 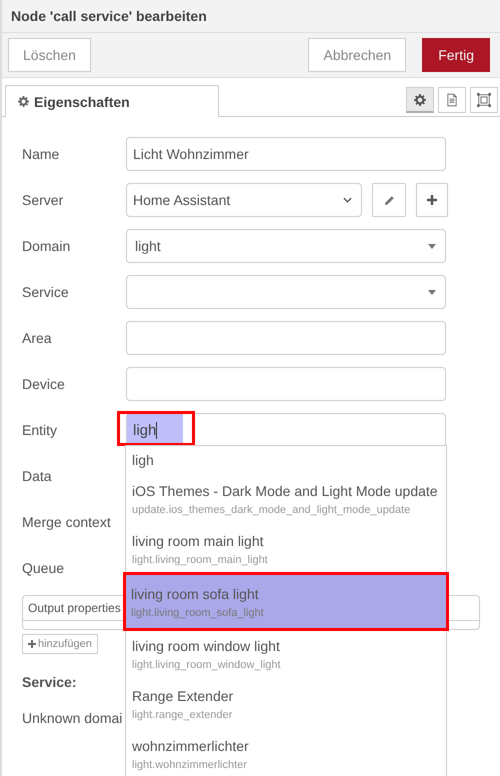 I want to click on suggestion-title: living room main light, so click(x=198, y=541).